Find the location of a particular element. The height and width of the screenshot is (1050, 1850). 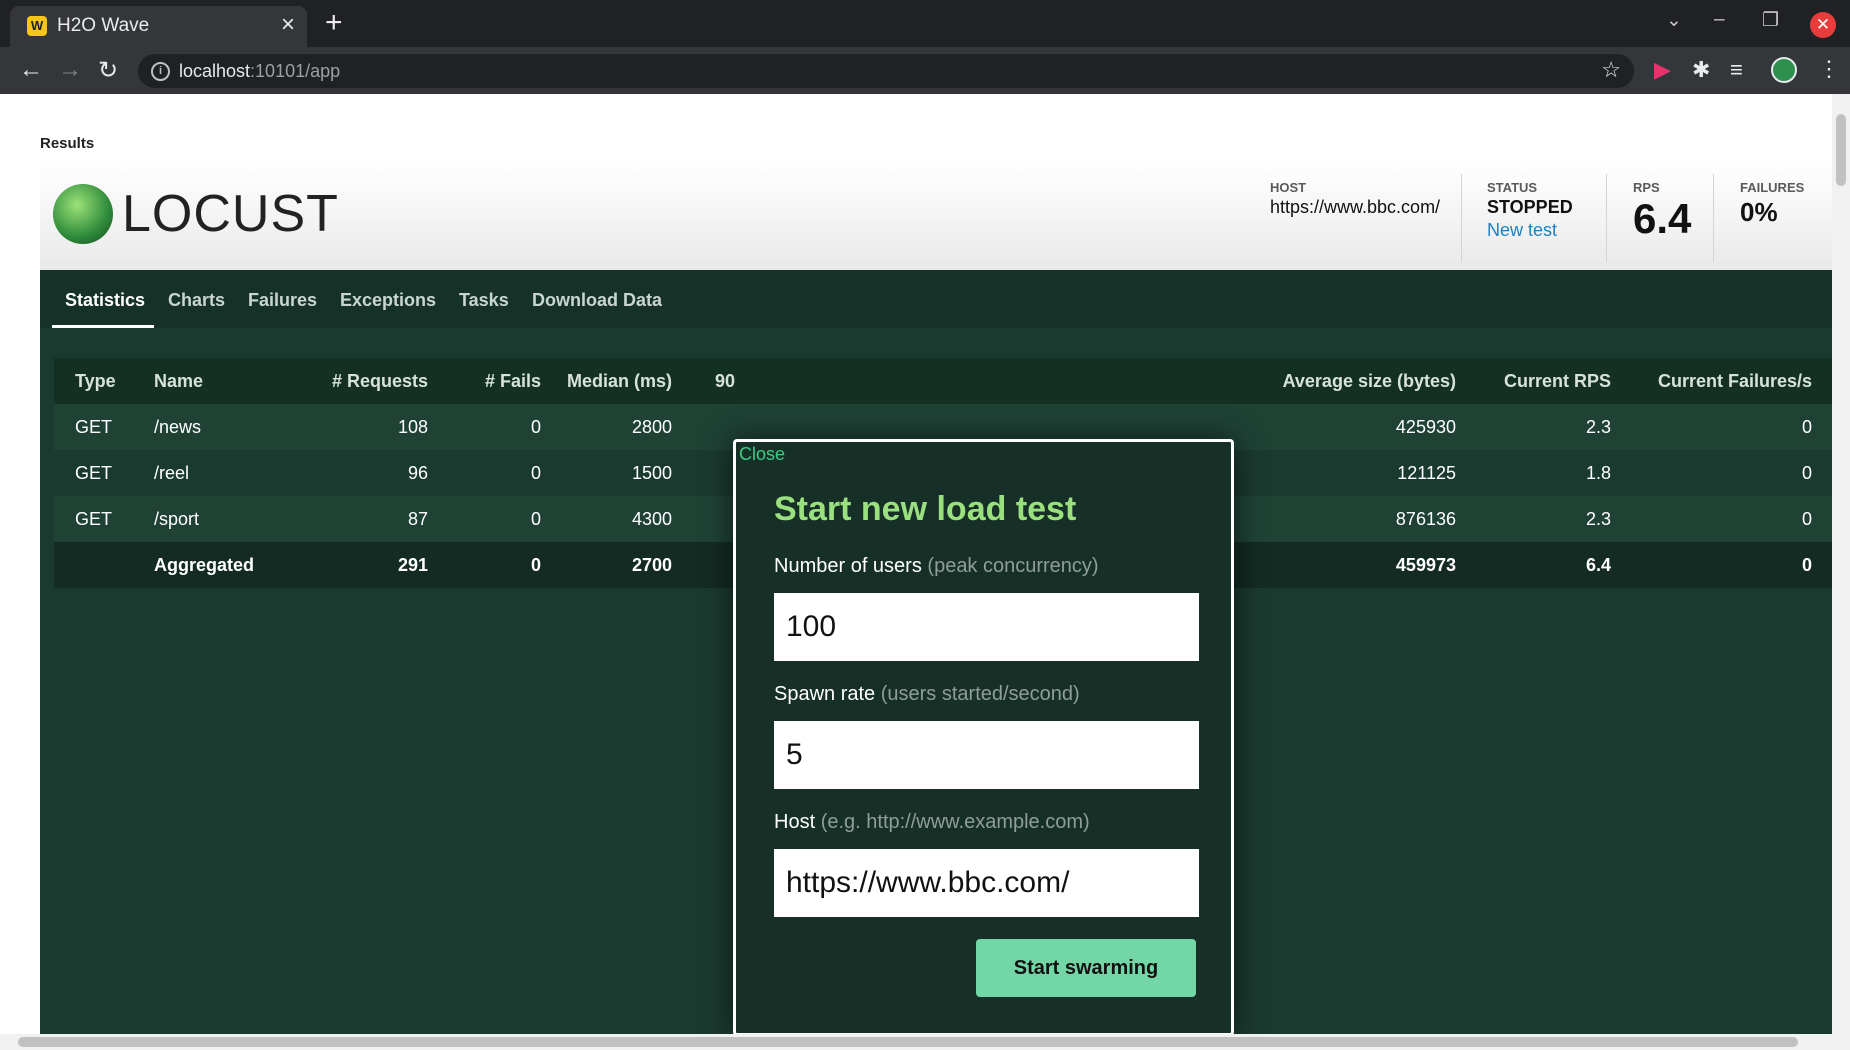

window-close-icon: ✕ is located at coordinates (1823, 25).